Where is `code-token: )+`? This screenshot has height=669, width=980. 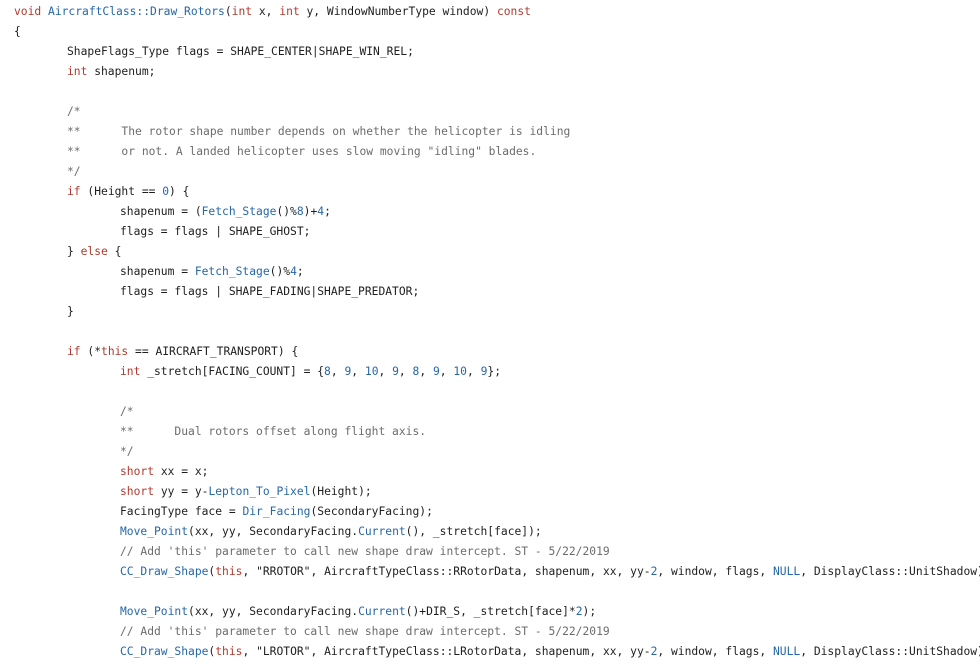
code-token: )+ is located at coordinates (310, 211).